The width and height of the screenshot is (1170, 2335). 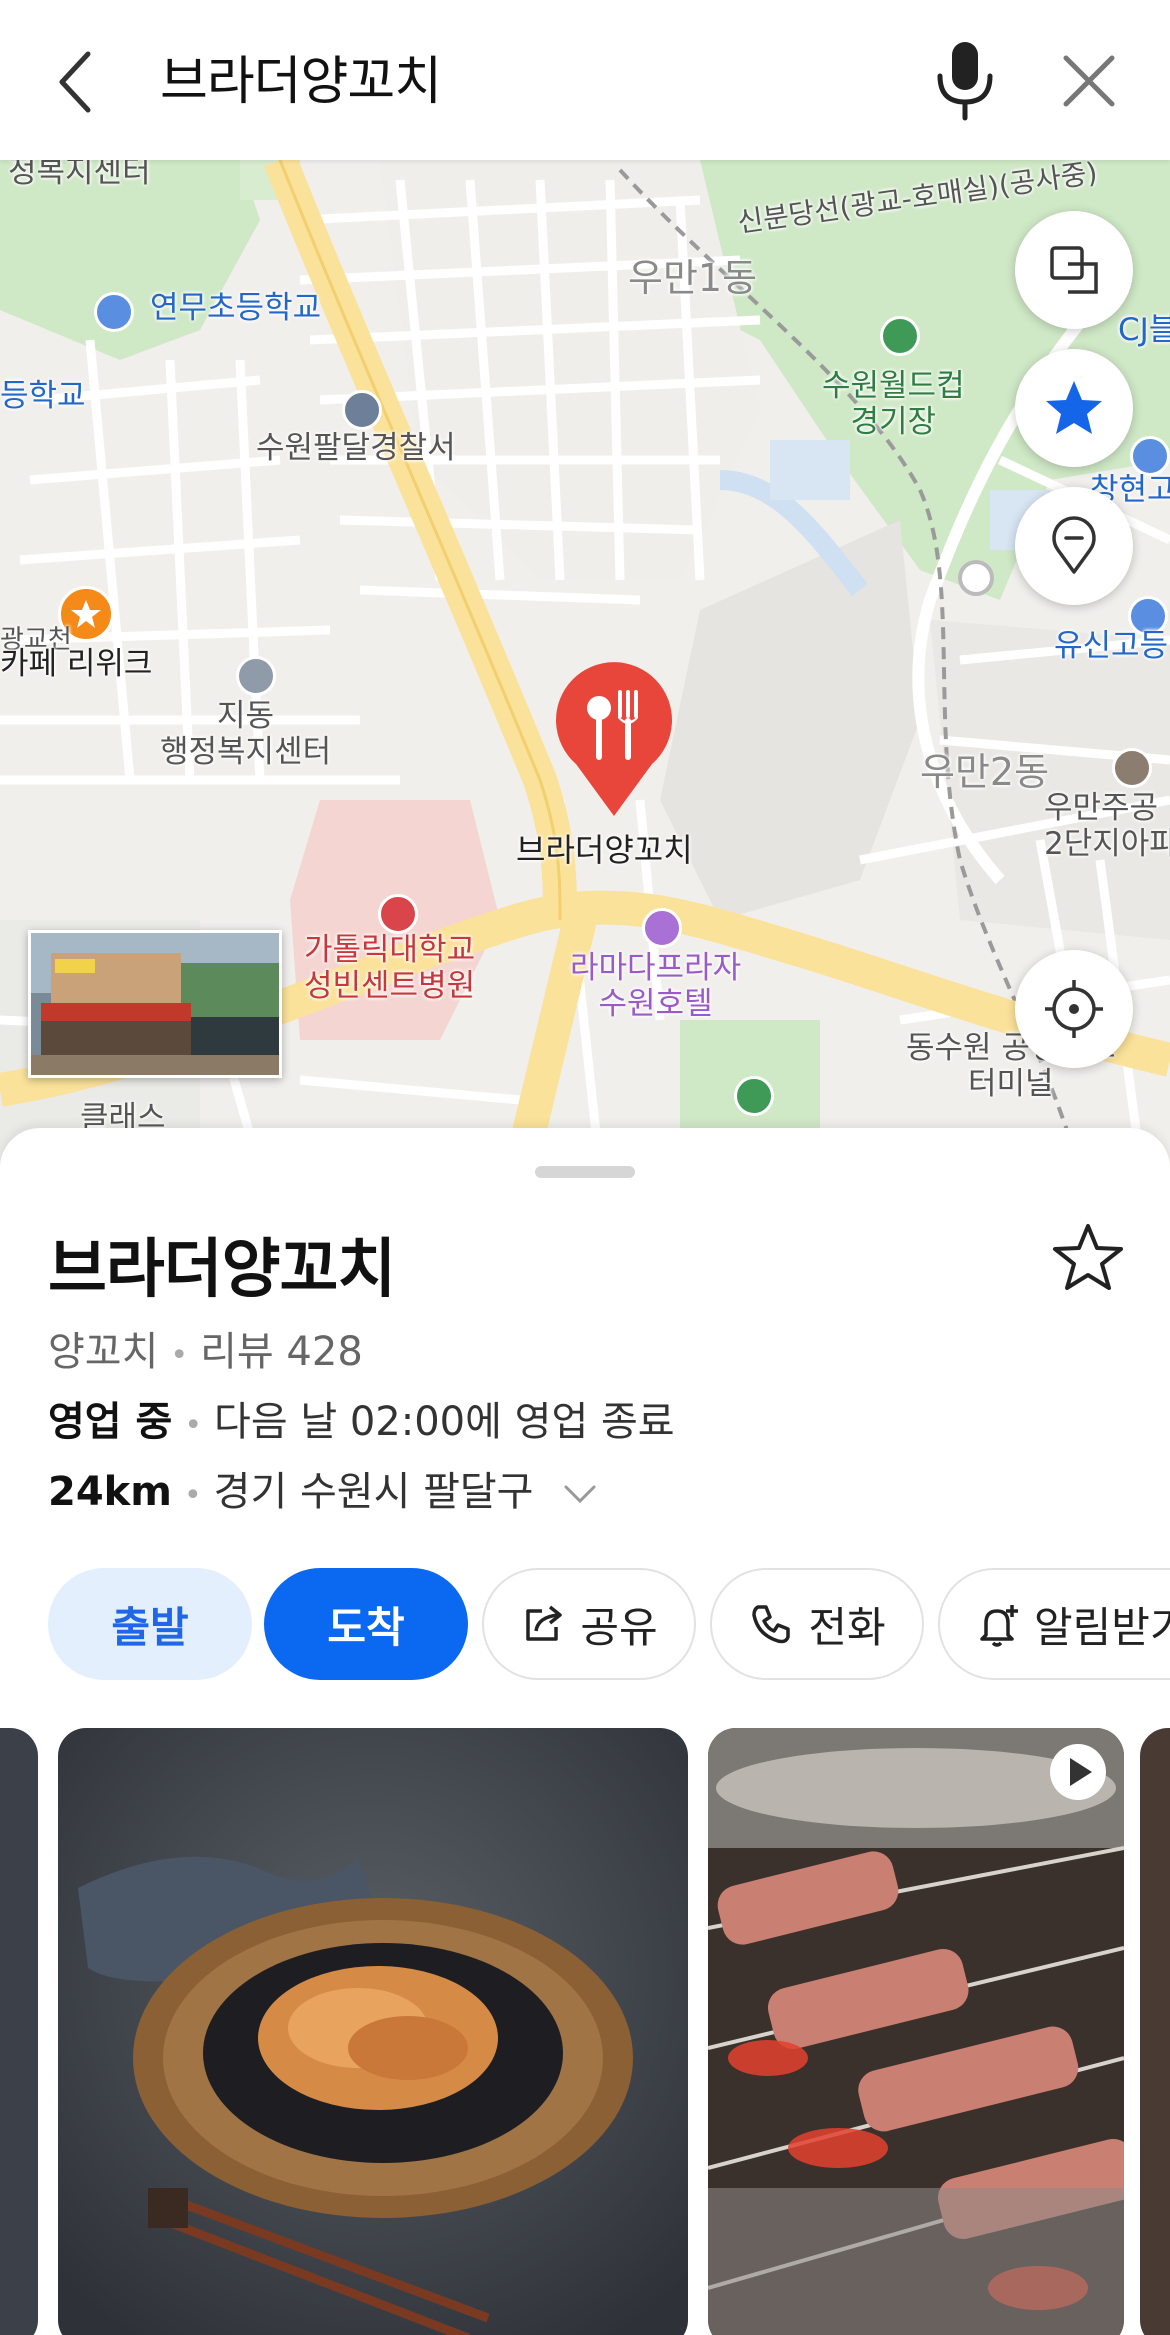 What do you see at coordinates (390, 968) in the screenshot?
I see `map-label: 가톨릭대학교 성빈센트병원` at bounding box center [390, 968].